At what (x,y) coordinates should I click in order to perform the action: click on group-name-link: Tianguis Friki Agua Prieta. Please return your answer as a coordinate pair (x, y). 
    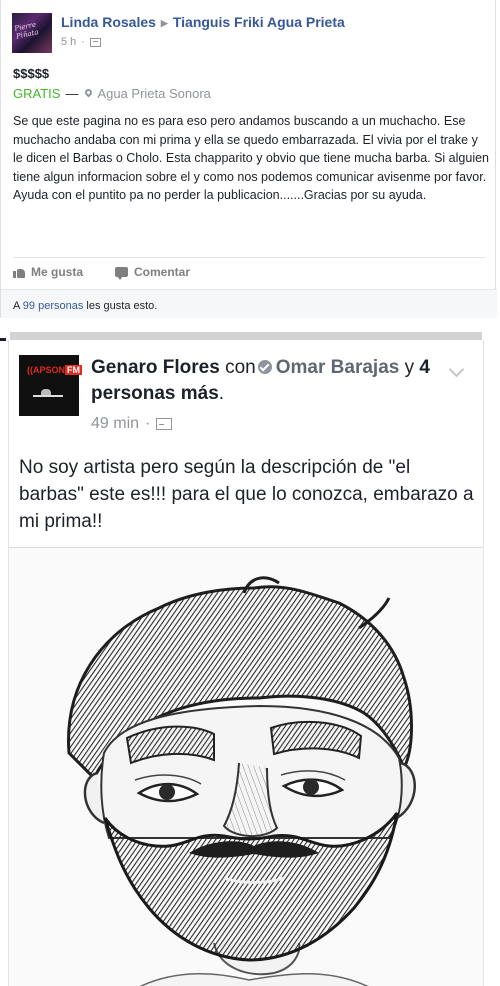
    Looking at the image, I should click on (259, 22).